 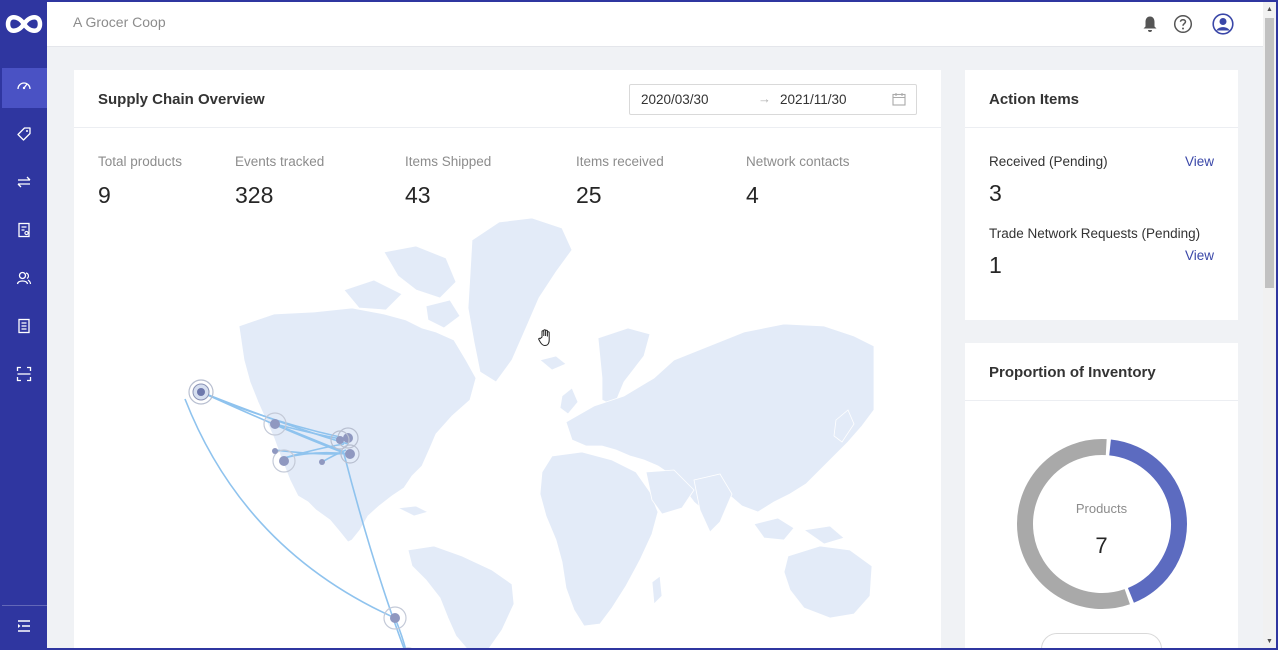 I want to click on scroll-up-arrow: ▲, so click(x=1269, y=9).